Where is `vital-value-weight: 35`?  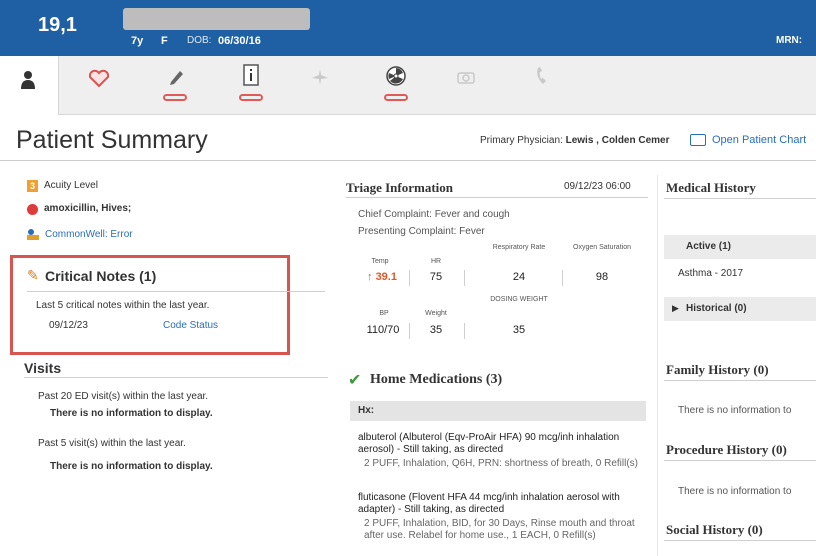
vital-value-weight: 35 is located at coordinates (436, 330).